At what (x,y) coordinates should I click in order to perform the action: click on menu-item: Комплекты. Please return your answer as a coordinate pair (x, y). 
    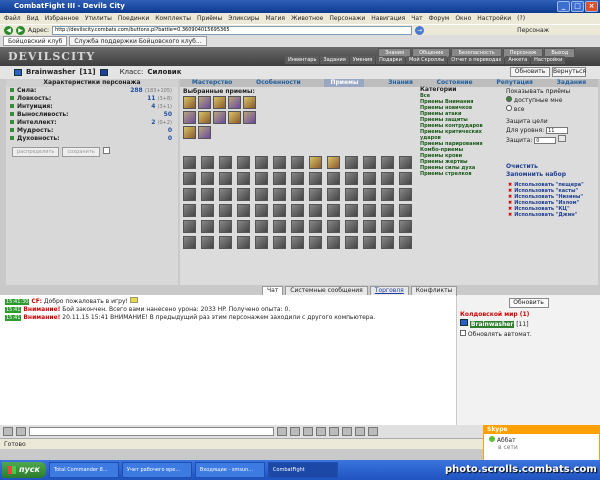
    Looking at the image, I should click on (173, 18).